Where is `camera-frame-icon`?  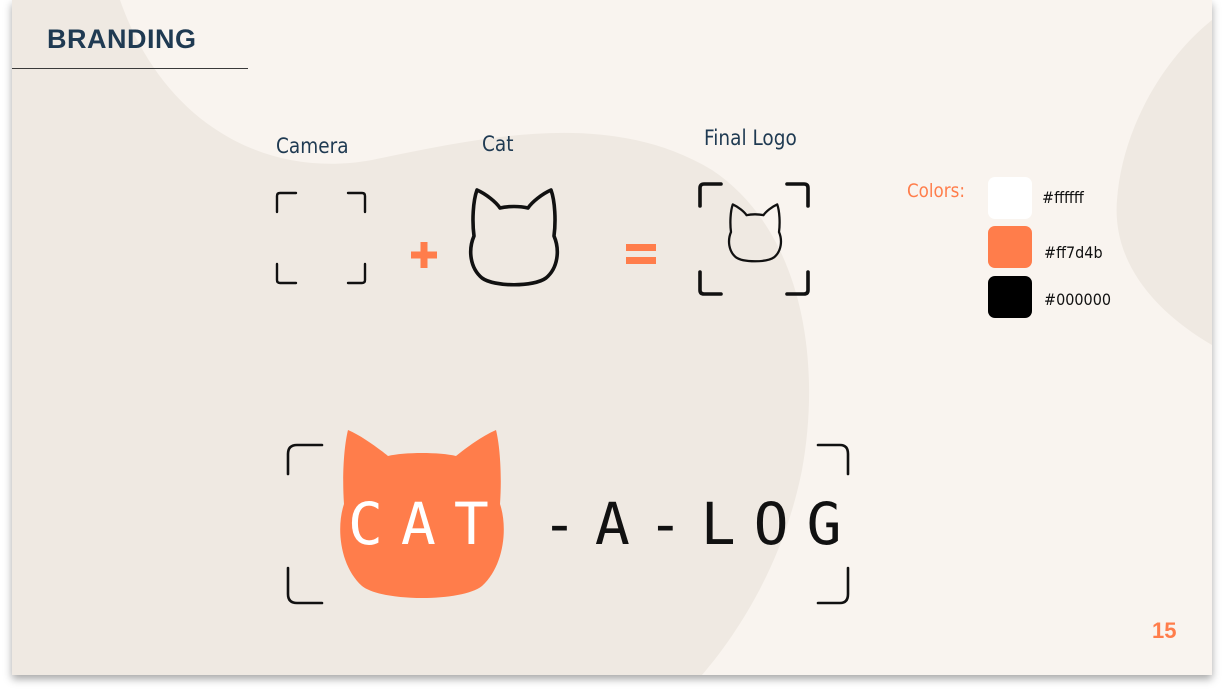 camera-frame-icon is located at coordinates (321, 238).